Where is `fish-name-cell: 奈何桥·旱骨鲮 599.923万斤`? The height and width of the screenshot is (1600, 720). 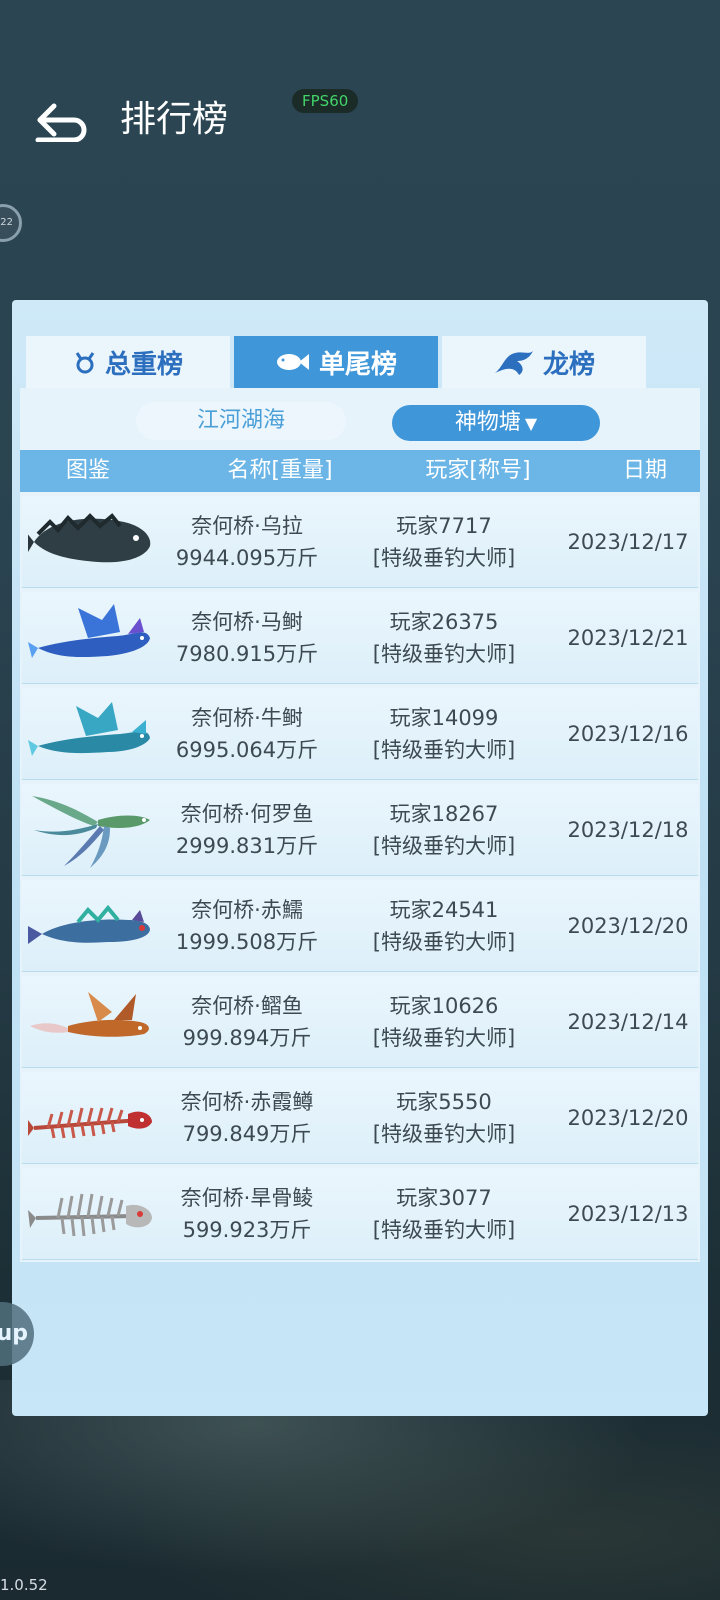 fish-name-cell: 奈何桥·旱骨鲮 599.923万斤 is located at coordinates (247, 1214).